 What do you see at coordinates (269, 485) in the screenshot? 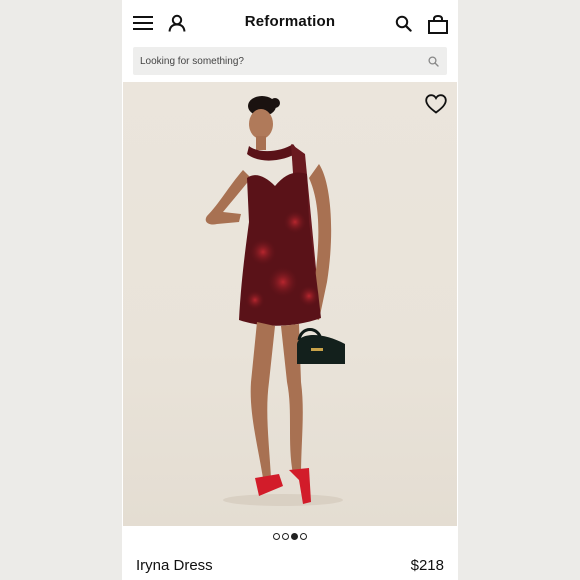
I see `sandal-left` at bounding box center [269, 485].